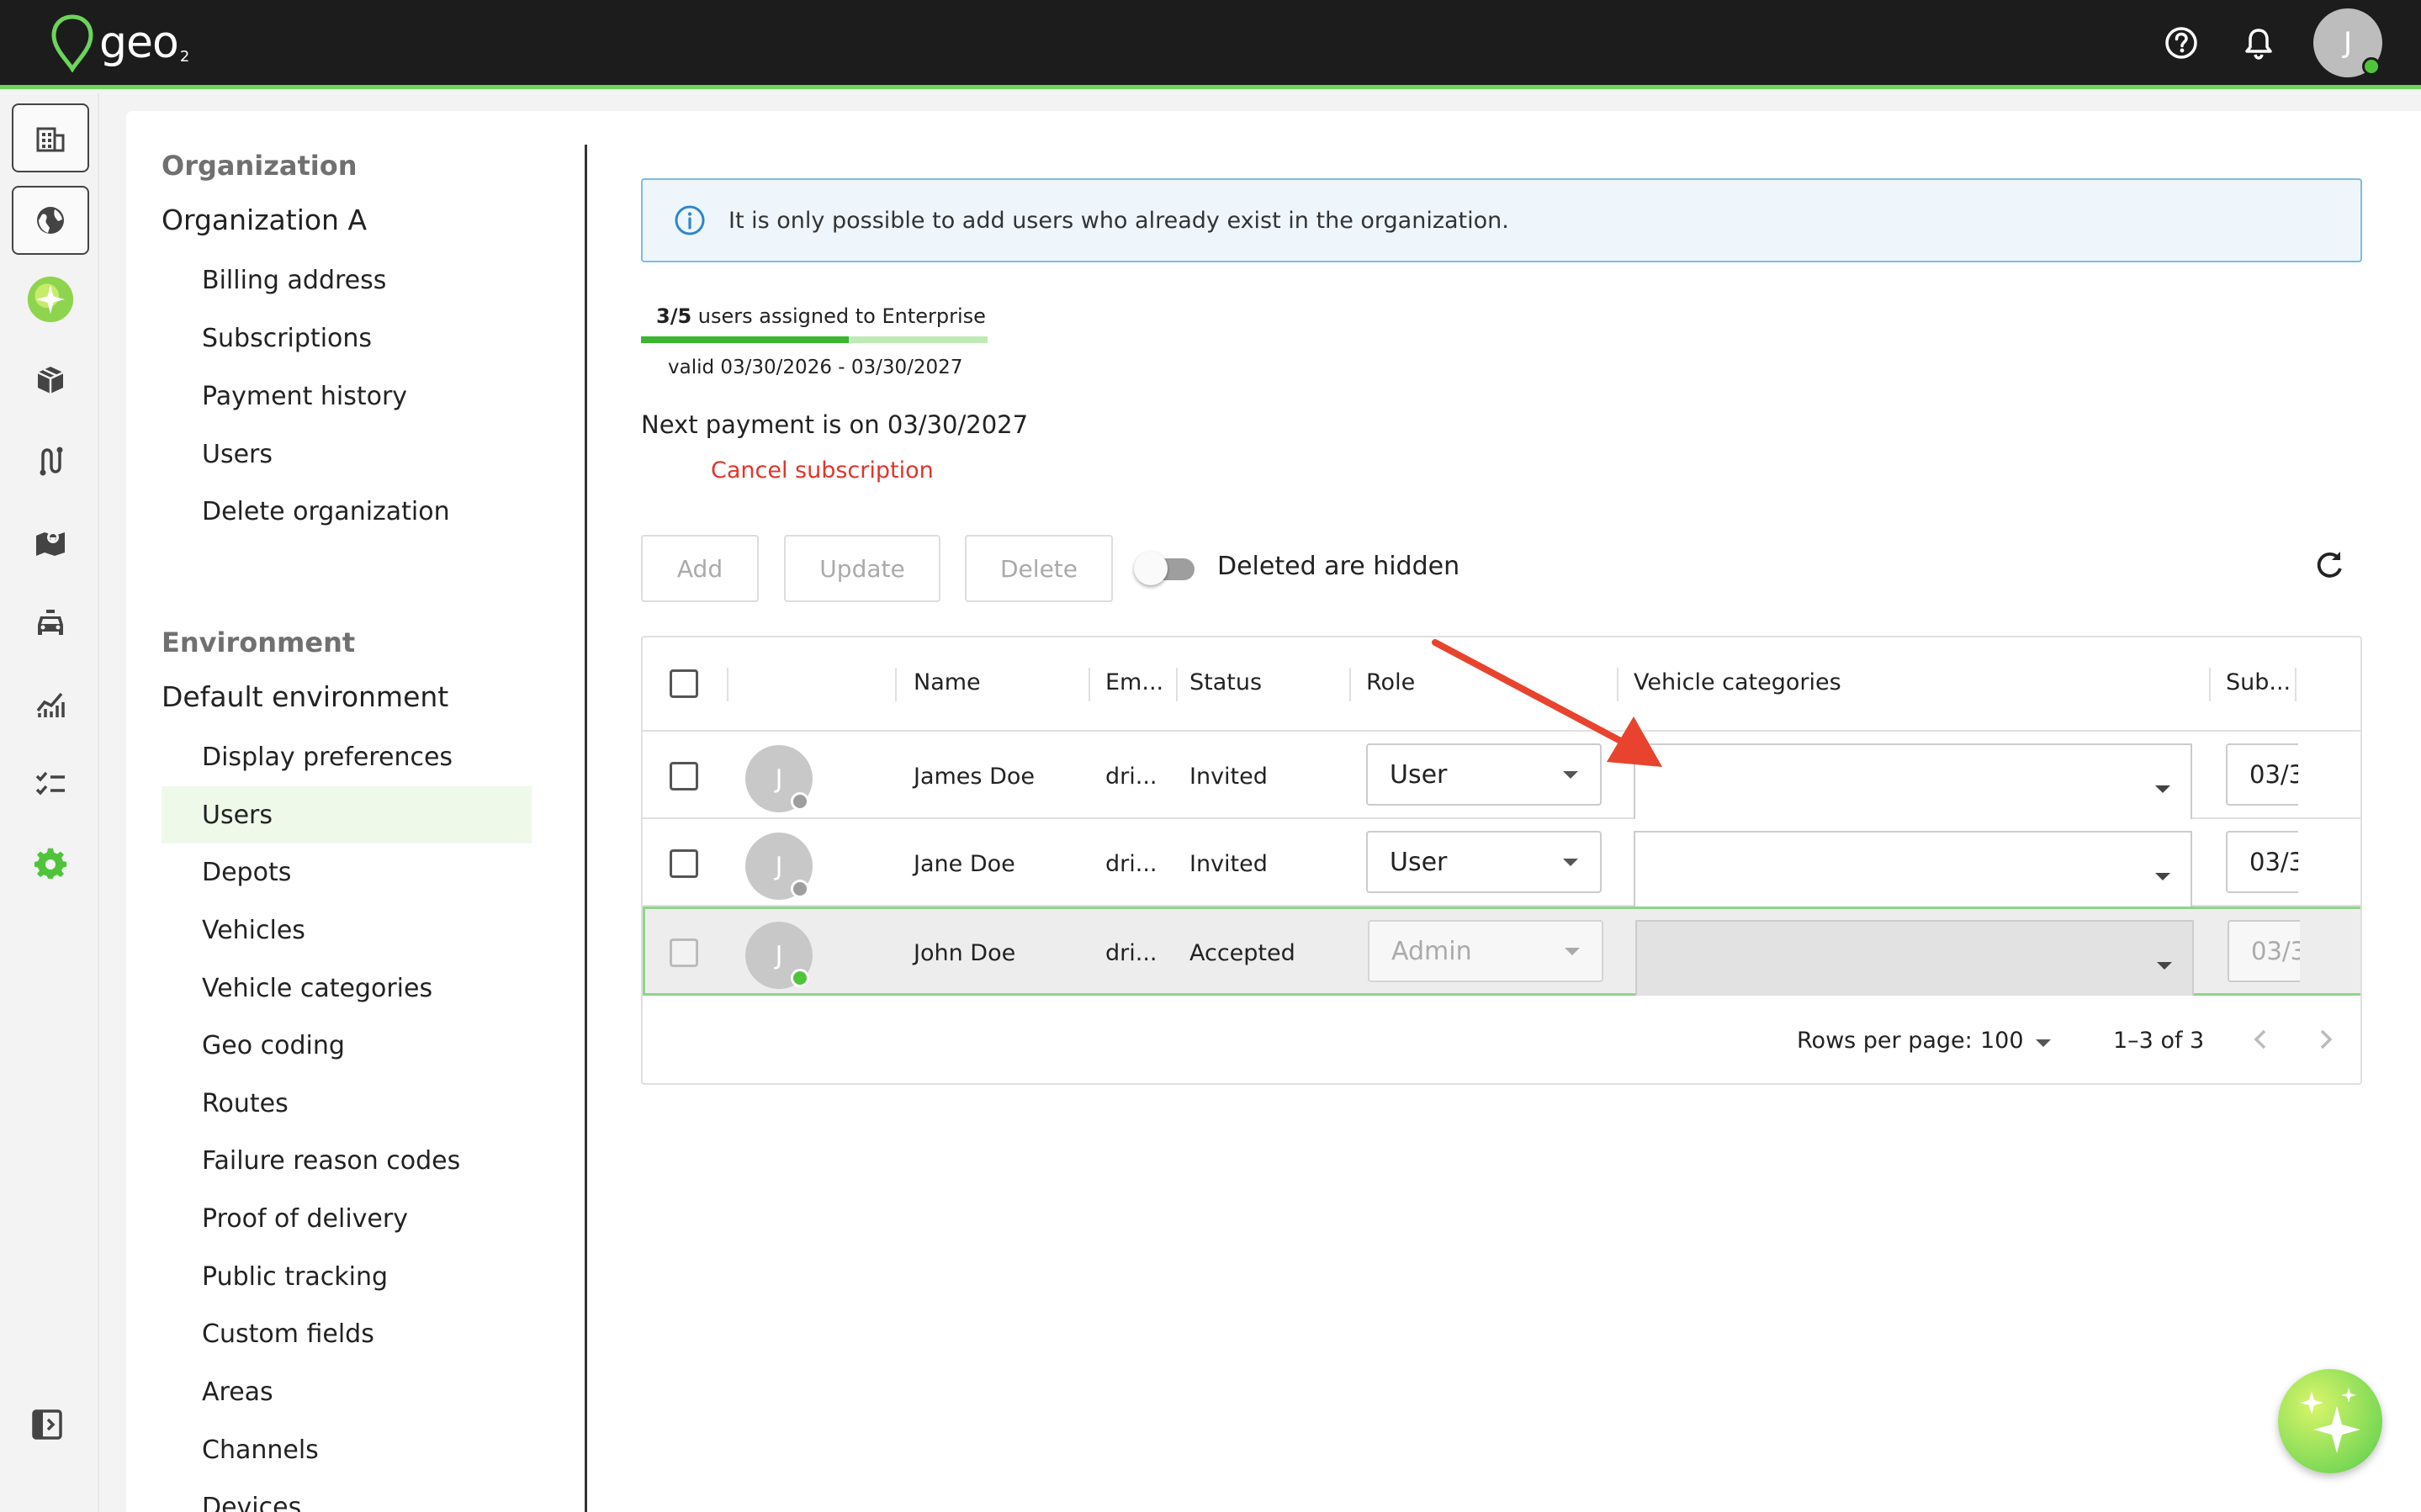 The image size is (2421, 1512). Describe the element at coordinates (2259, 43) in the screenshot. I see `bell-icon` at that location.